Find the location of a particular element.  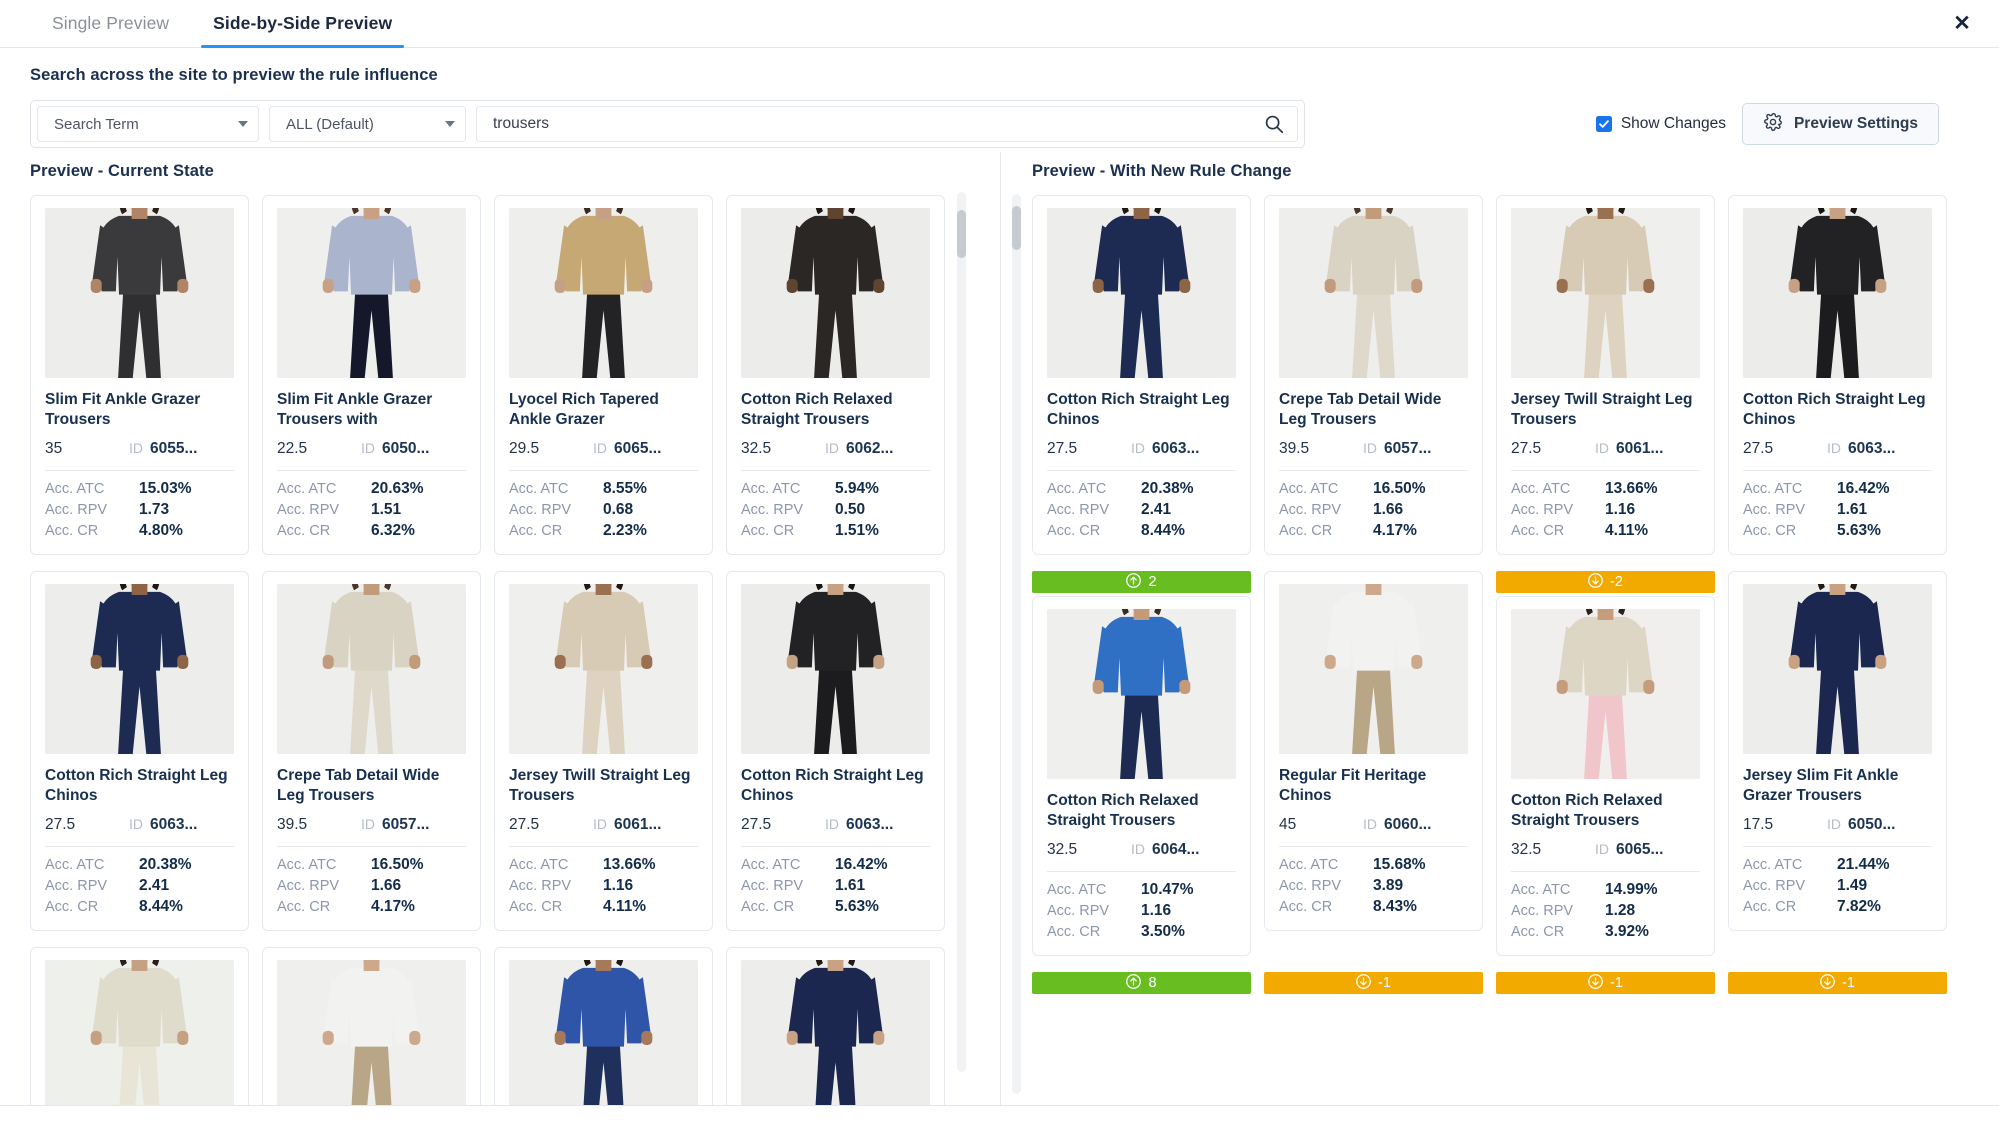

metric-row: Acc. CR 8.43% is located at coordinates (1373, 907).